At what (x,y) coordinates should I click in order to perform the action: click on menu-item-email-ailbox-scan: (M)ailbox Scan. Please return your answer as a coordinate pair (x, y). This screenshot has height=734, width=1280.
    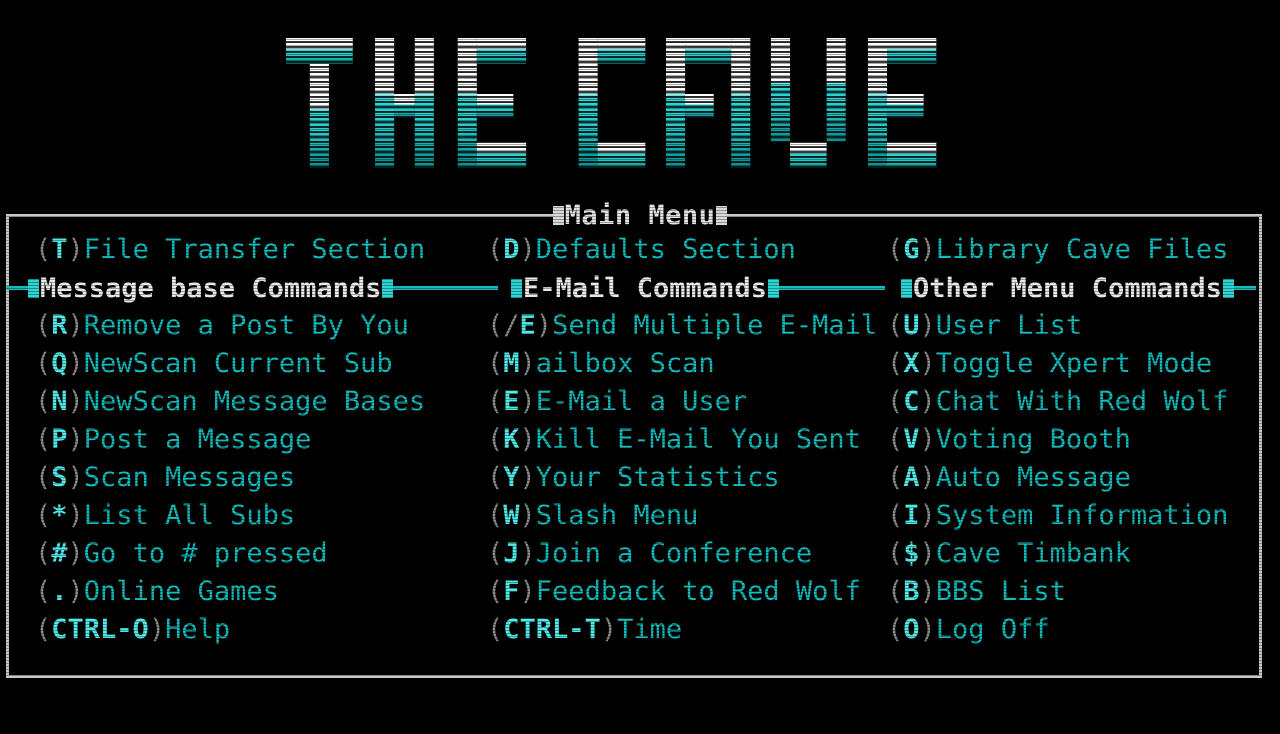
    Looking at the image, I should click on (675, 364).